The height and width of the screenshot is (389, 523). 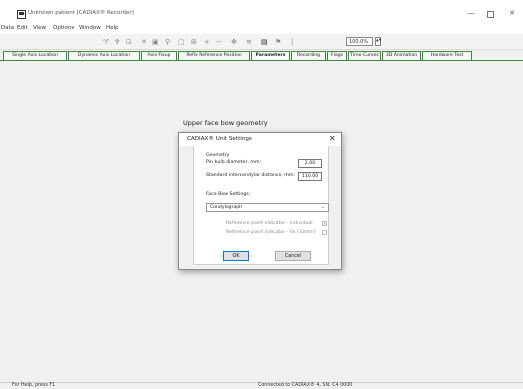 I want to click on intercondylar-input: 110.00, so click(x=310, y=176).